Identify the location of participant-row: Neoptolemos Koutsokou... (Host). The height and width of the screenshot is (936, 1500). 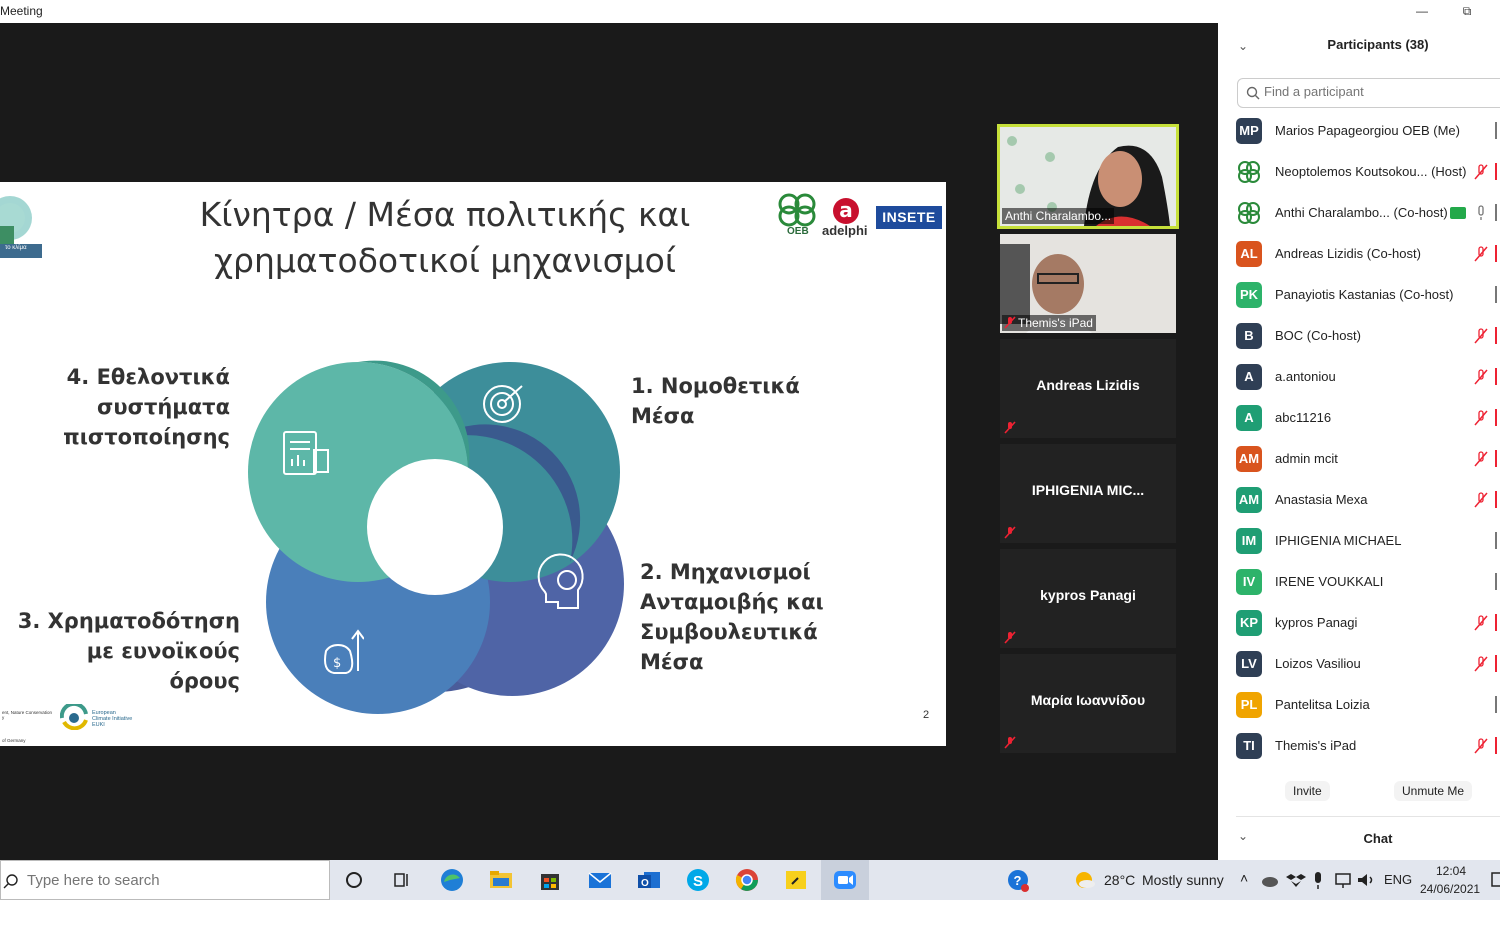
(1368, 179).